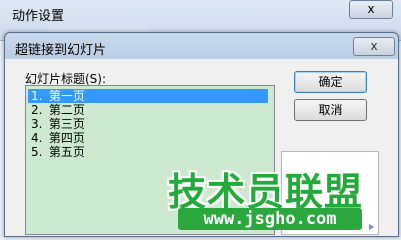 Image resolution: width=401 pixels, height=240 pixels. What do you see at coordinates (38, 16) in the screenshot?
I see `background-window-title: 动作设置` at bounding box center [38, 16].